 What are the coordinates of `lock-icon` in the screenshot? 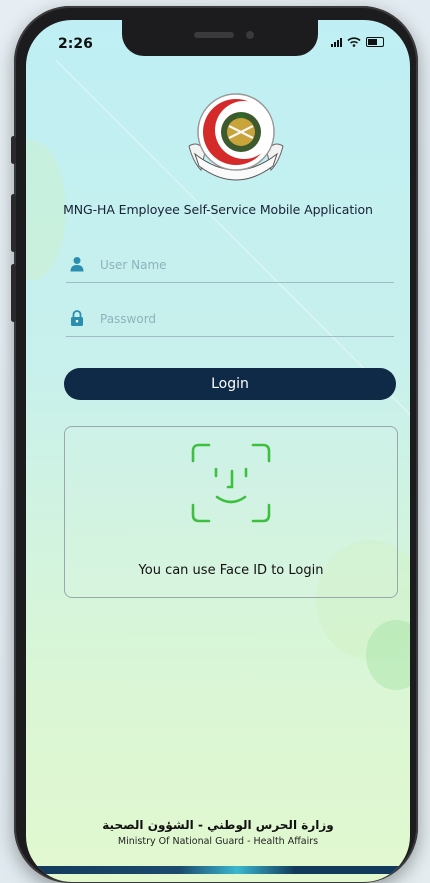 It's located at (77, 318).